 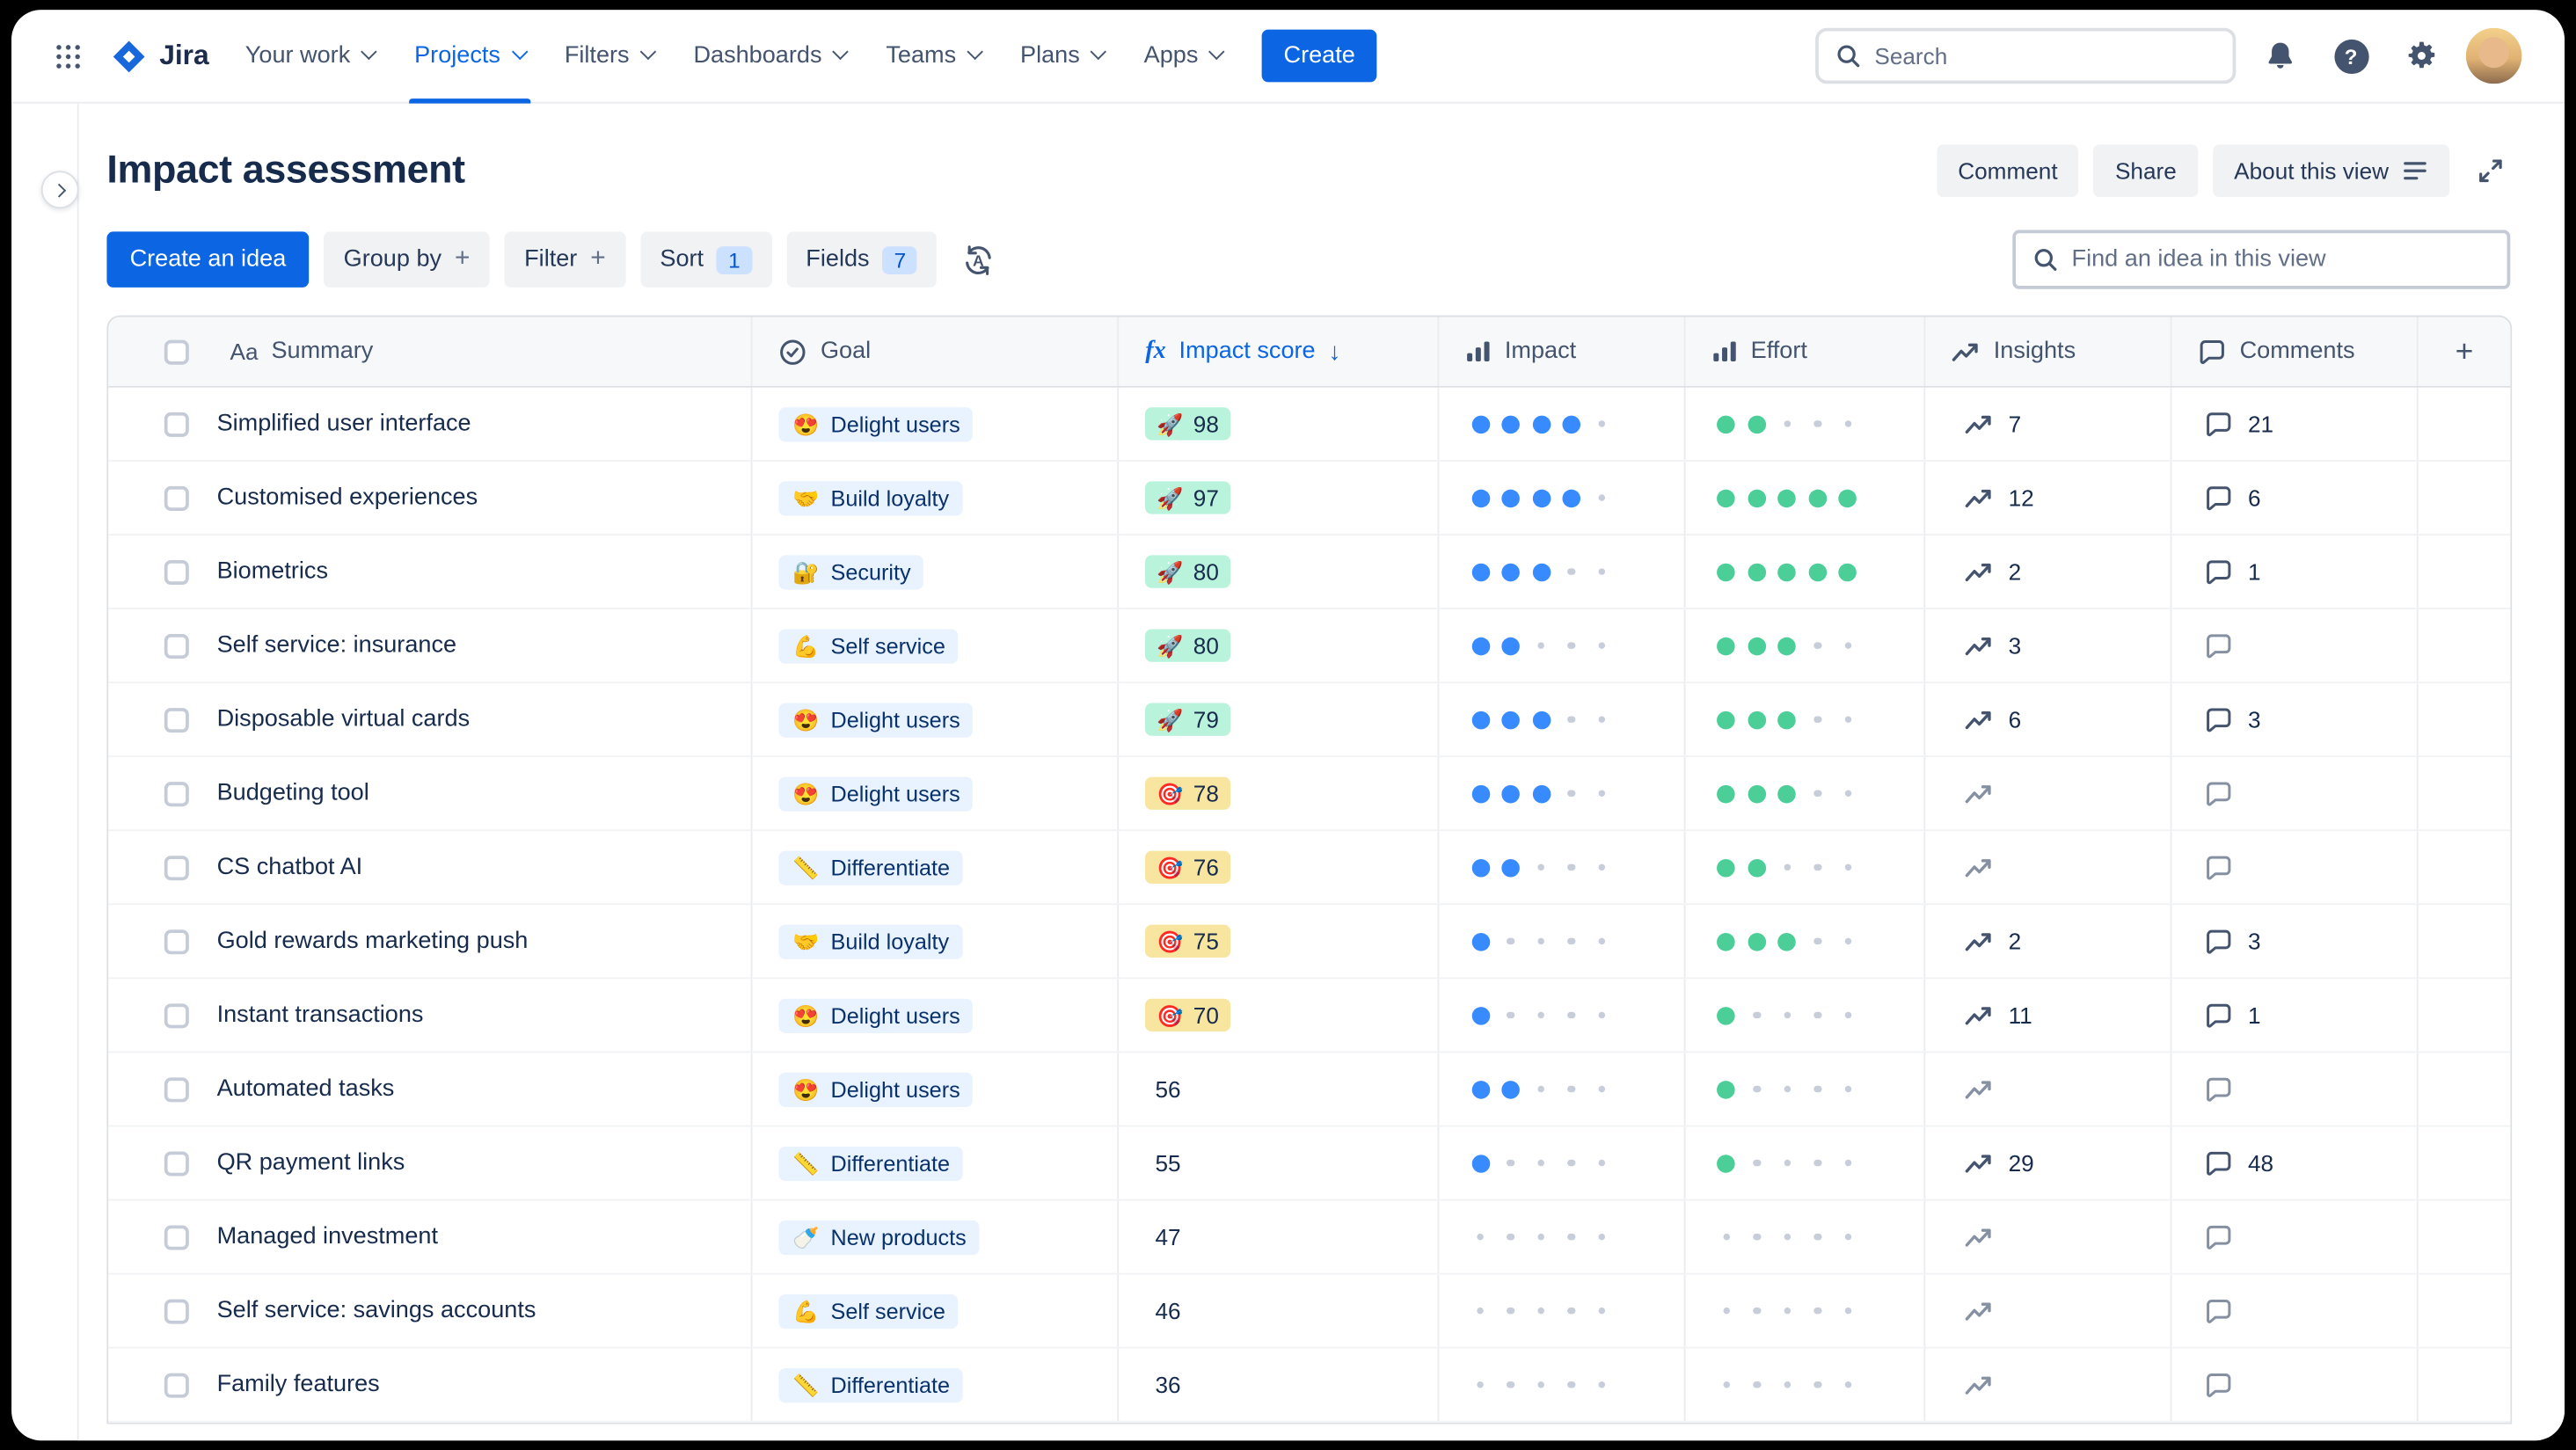 What do you see at coordinates (431, 351) in the screenshot?
I see `column-header-summary: Aa Summary` at bounding box center [431, 351].